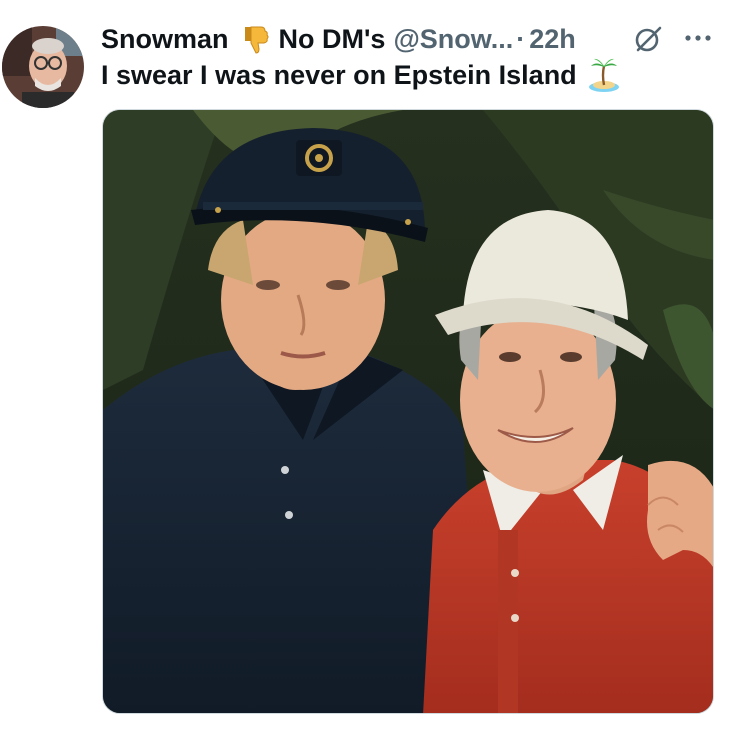 The height and width of the screenshot is (735, 734). I want to click on thumbs-down-icon, so click(255, 39).